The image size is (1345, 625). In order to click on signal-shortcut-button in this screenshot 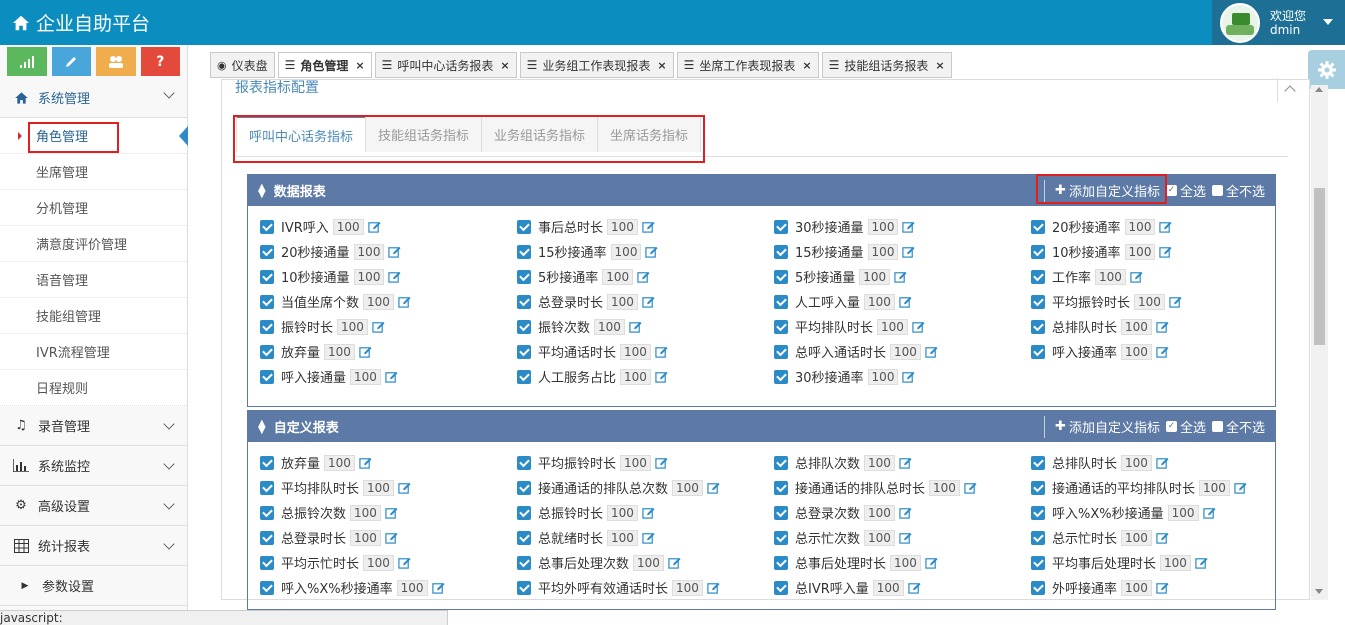, I will do `click(27, 61)`.